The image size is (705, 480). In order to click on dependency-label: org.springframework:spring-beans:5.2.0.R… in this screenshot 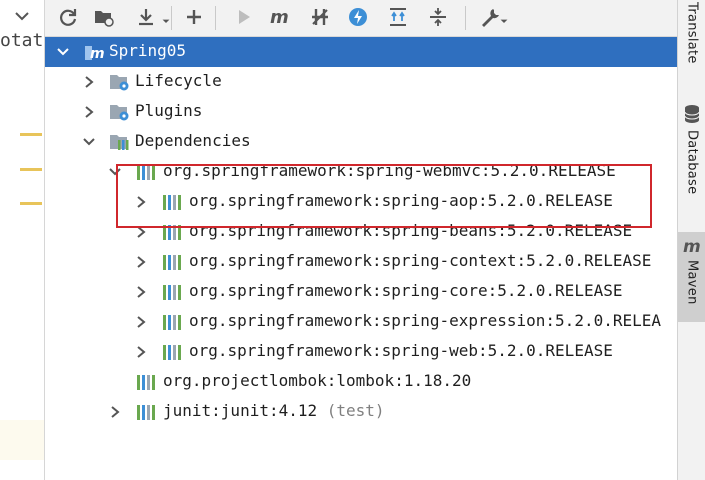, I will do `click(411, 230)`.